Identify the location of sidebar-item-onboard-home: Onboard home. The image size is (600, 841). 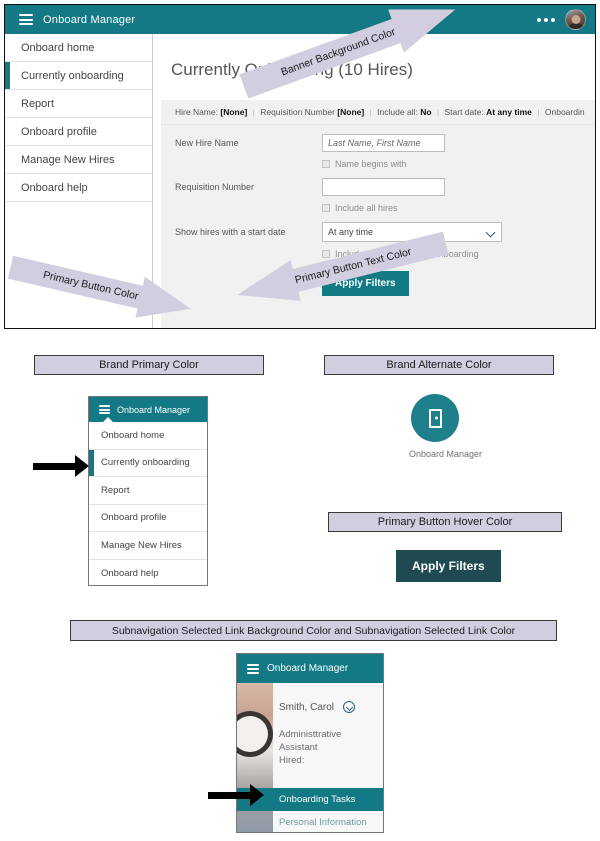
(78, 48).